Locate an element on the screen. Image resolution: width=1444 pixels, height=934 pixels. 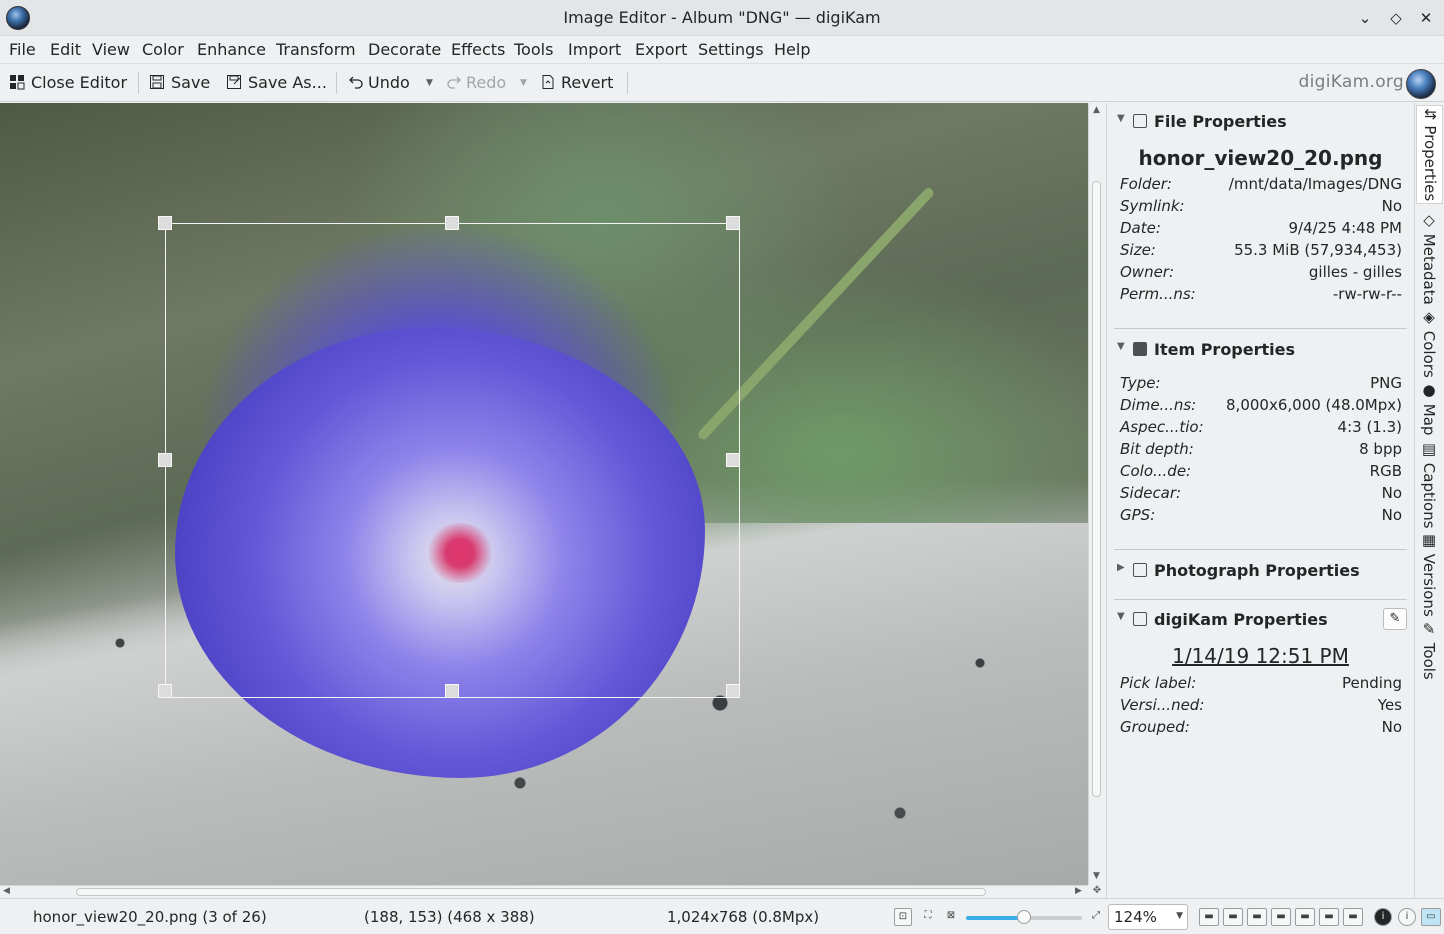
undo-button: Undo is located at coordinates (379, 83).